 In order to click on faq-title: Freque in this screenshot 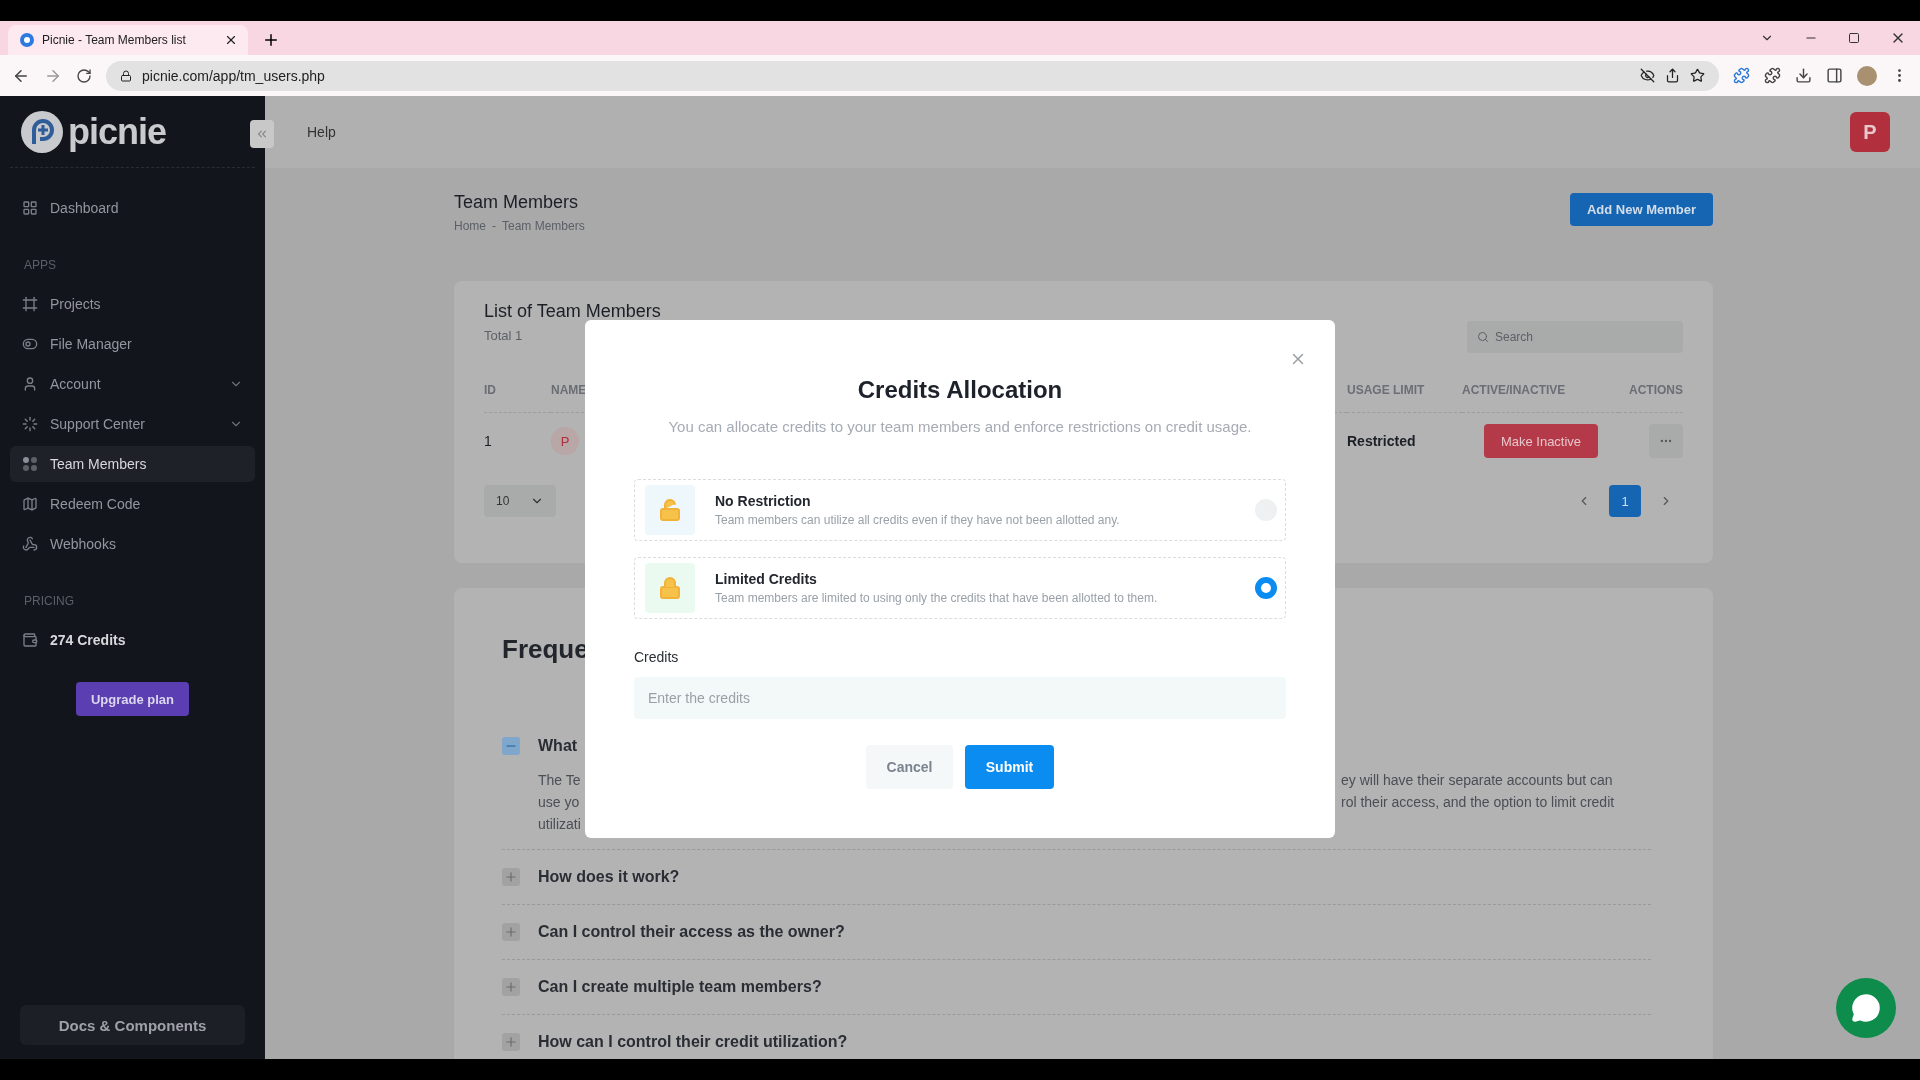, I will do `click(545, 649)`.